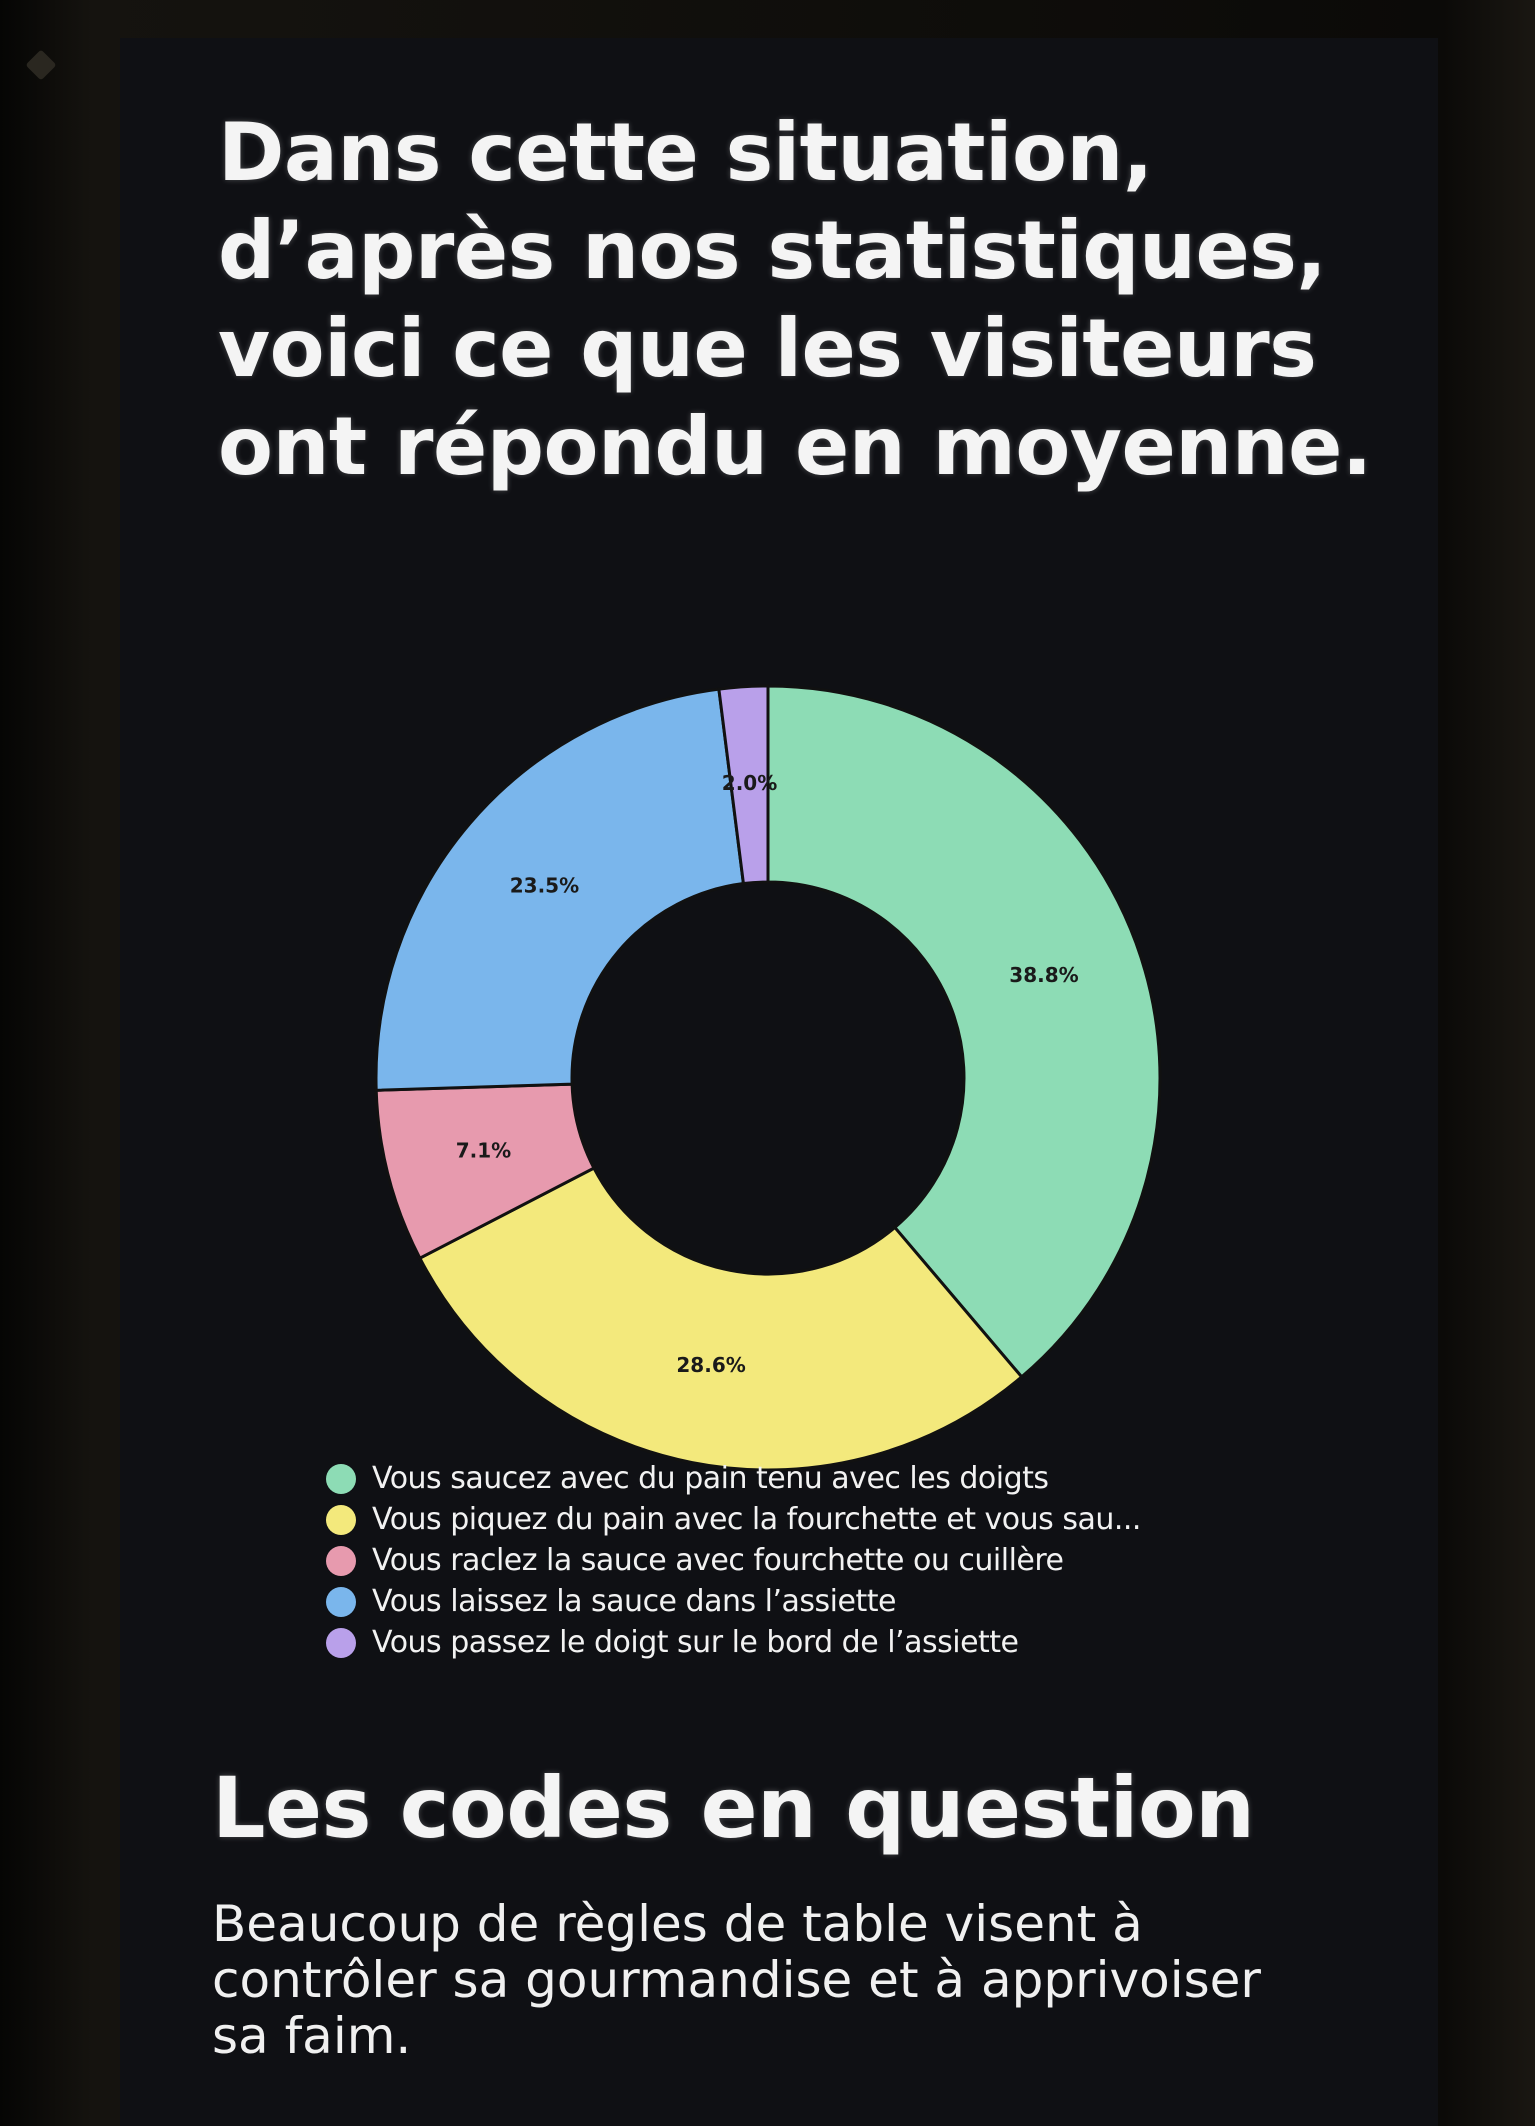  I want to click on donut-slice-label-3: 7.1%, so click(483, 1151).